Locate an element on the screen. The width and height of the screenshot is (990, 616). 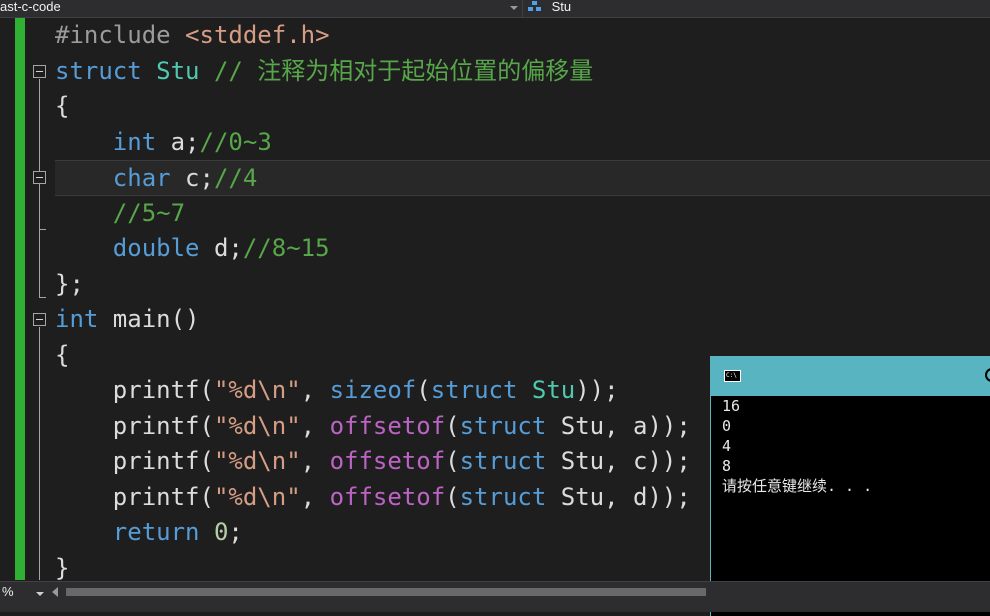
navigation-bar: ast-c-code Stu is located at coordinates (495, 9).